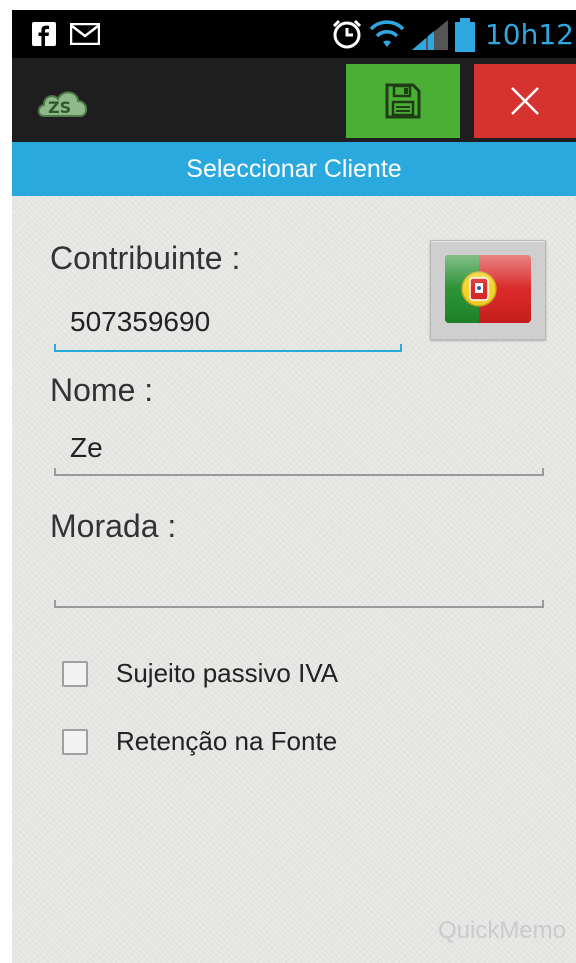 The width and height of the screenshot is (576, 963). Describe the element at coordinates (227, 741) in the screenshot. I see `retencao-fonte-label: Retenção na Fonte` at that location.